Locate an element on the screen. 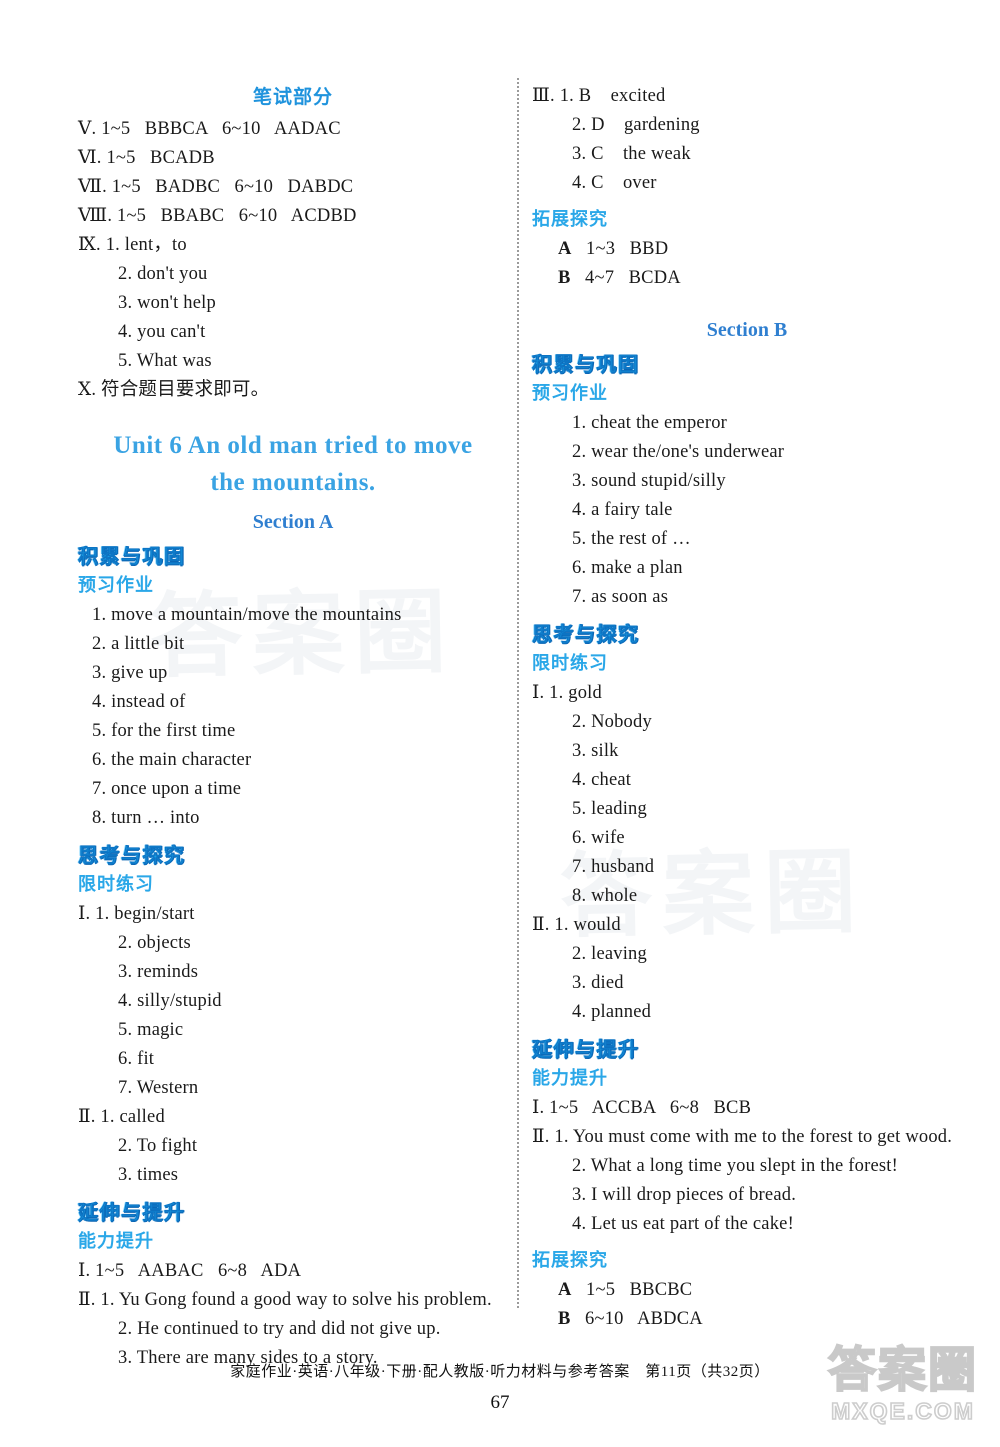 The width and height of the screenshot is (1000, 1447). list-item: 2. objects is located at coordinates (154, 943).